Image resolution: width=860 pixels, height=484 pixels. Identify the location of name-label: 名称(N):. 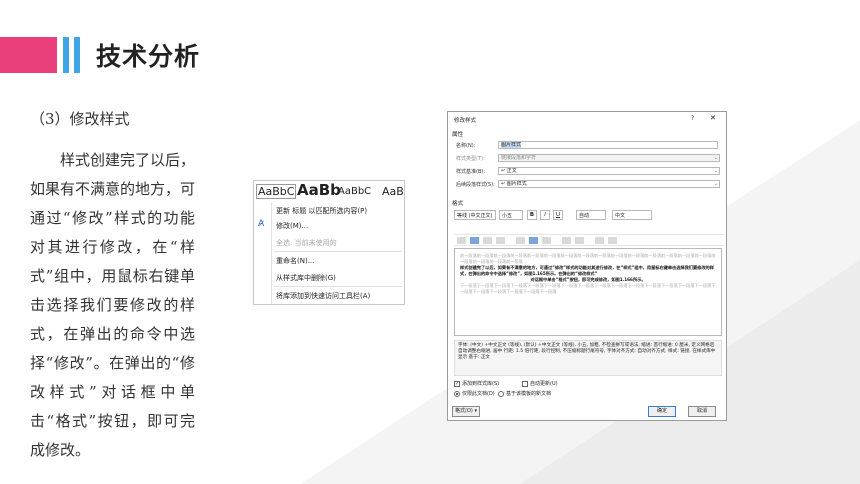
(466, 146).